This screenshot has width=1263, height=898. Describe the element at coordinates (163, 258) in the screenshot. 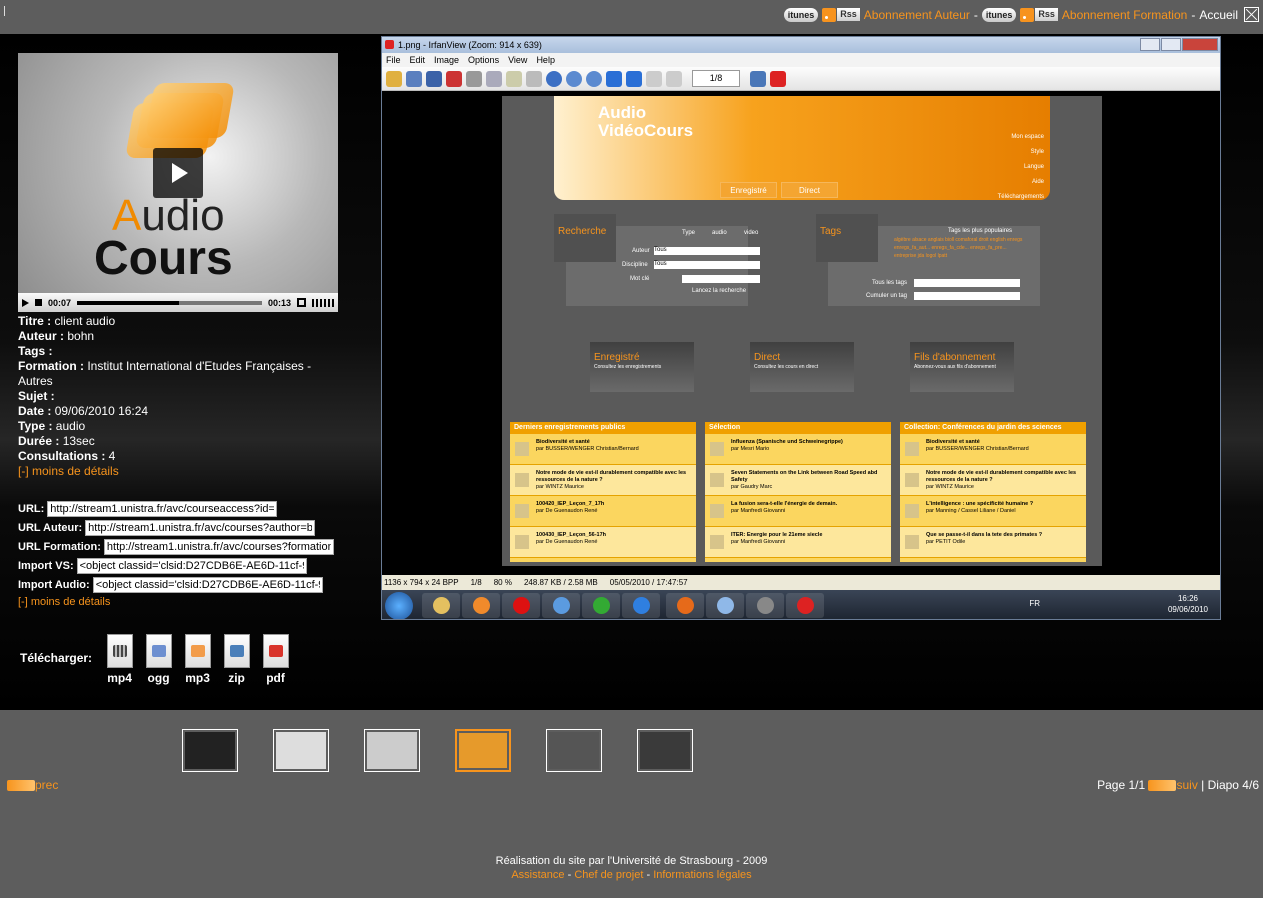

I see `logo-text-cours: Cours` at that location.